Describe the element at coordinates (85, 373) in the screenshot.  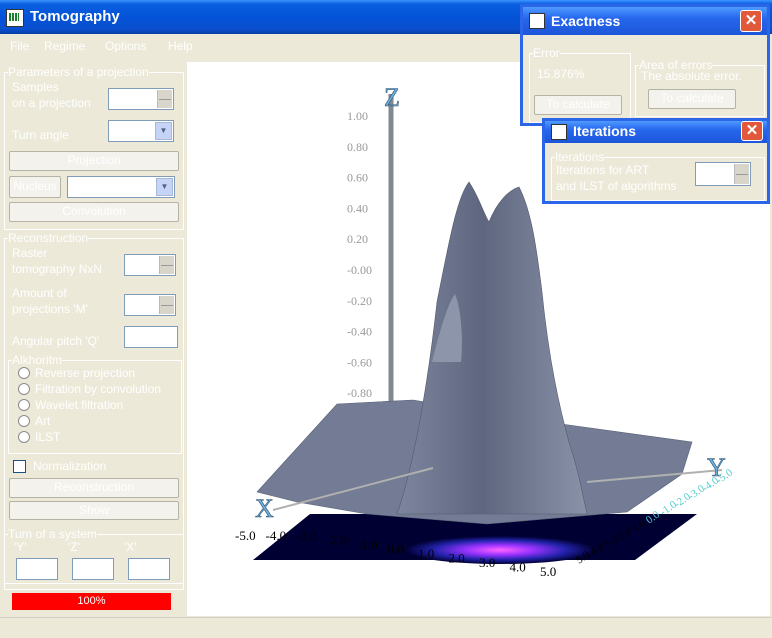
I see `algorithm-label: Reverse projection` at that location.